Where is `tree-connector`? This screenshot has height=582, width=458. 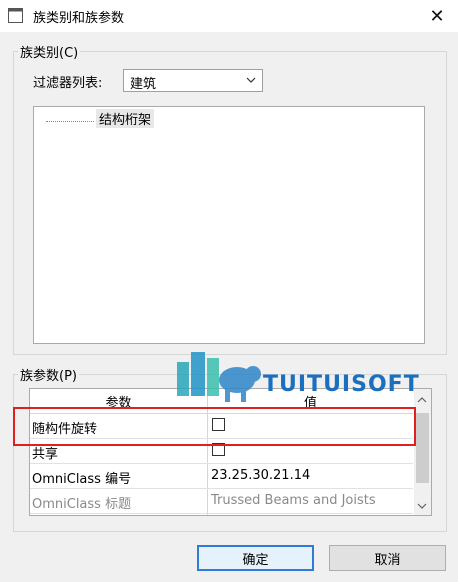
tree-connector is located at coordinates (70, 121).